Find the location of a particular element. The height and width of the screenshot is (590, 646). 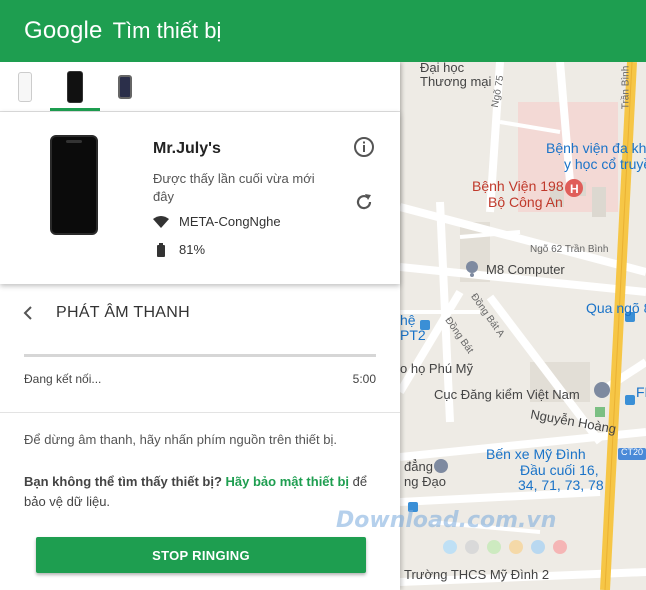

map-label: Đầu cuối 16, is located at coordinates (559, 470).